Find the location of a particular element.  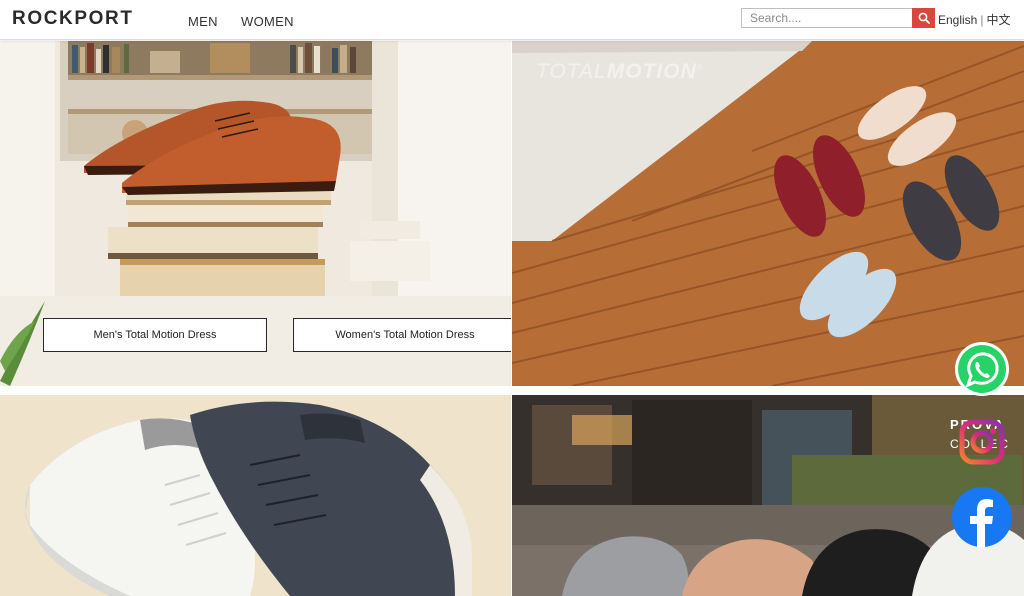

lang-chinese: 中文 is located at coordinates (998, 20).